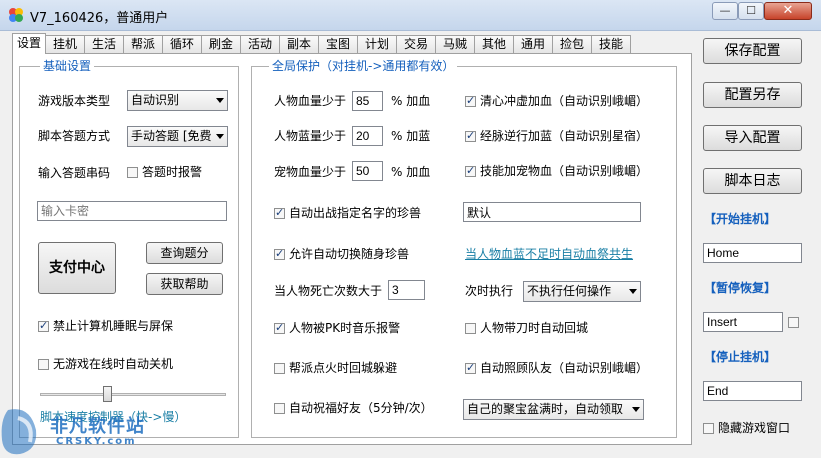 This screenshot has width=821, height=458. What do you see at coordinates (338, 44) in the screenshot?
I see `tab-8: 宝图` at bounding box center [338, 44].